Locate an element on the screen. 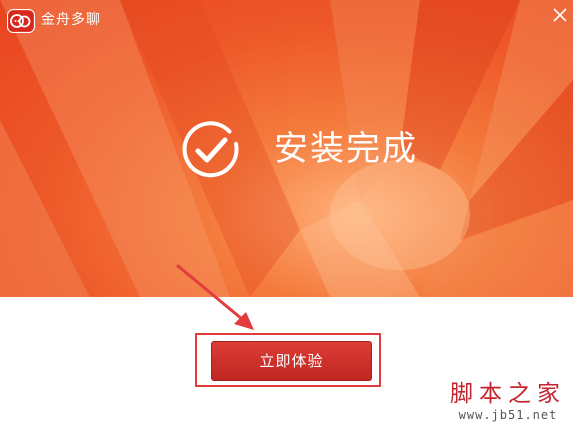  watermark-brand: 脚本之家 is located at coordinates (508, 394).